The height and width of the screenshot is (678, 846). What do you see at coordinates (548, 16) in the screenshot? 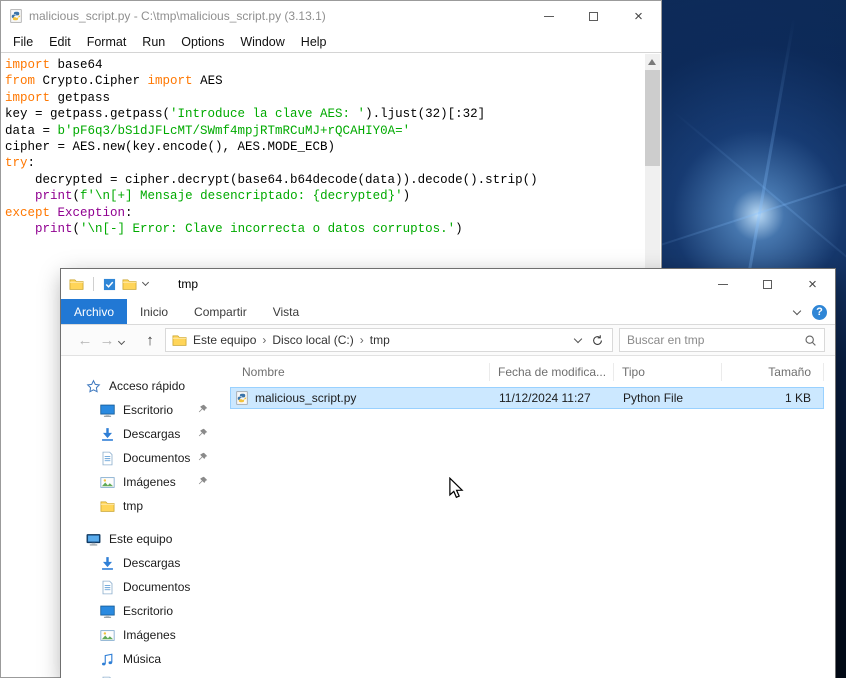
I see `idle-minimize-button` at bounding box center [548, 16].